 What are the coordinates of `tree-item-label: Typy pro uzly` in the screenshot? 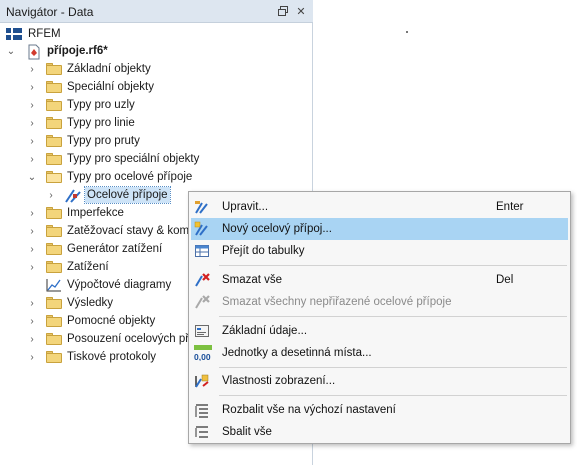 It's located at (101, 105).